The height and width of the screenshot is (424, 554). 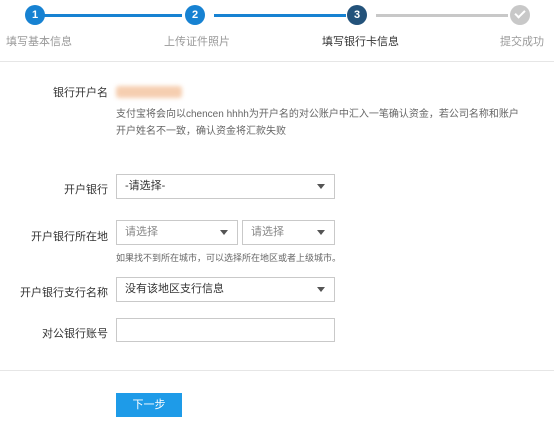 I want to click on province-select: 请选择, so click(x=177, y=232).